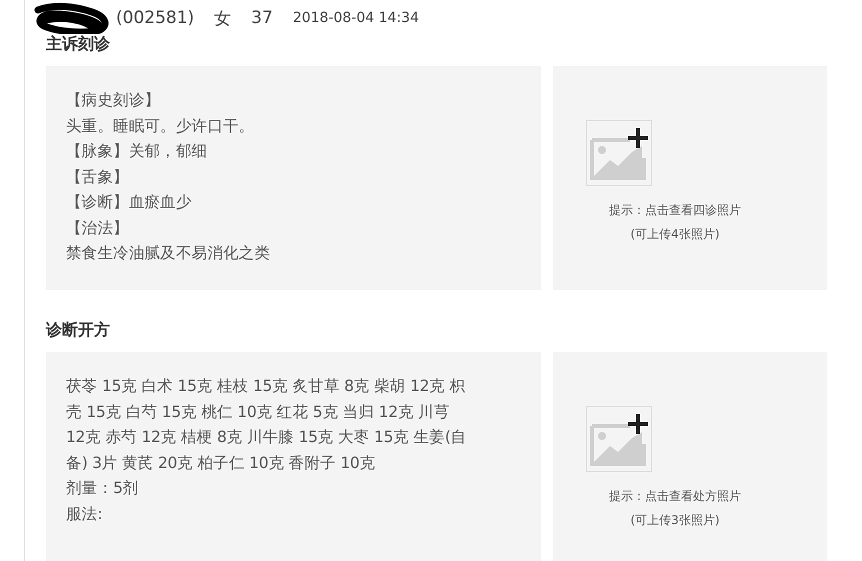  What do you see at coordinates (221, 463) in the screenshot?
I see `record-line: 备) 3片 黄芪 20克 柏子仁 10克 香附子 10克` at bounding box center [221, 463].